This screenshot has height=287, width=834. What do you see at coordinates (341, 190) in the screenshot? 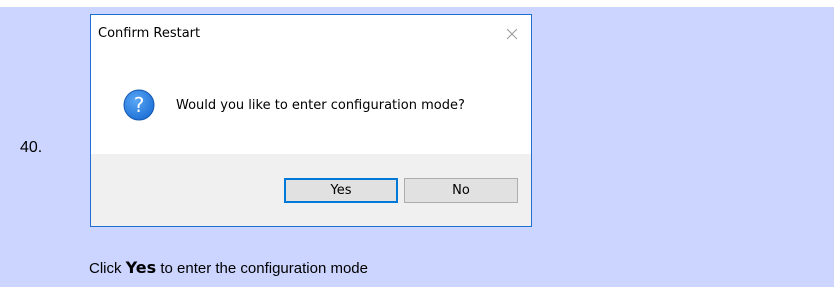
I see `yes-button: Yes` at bounding box center [341, 190].